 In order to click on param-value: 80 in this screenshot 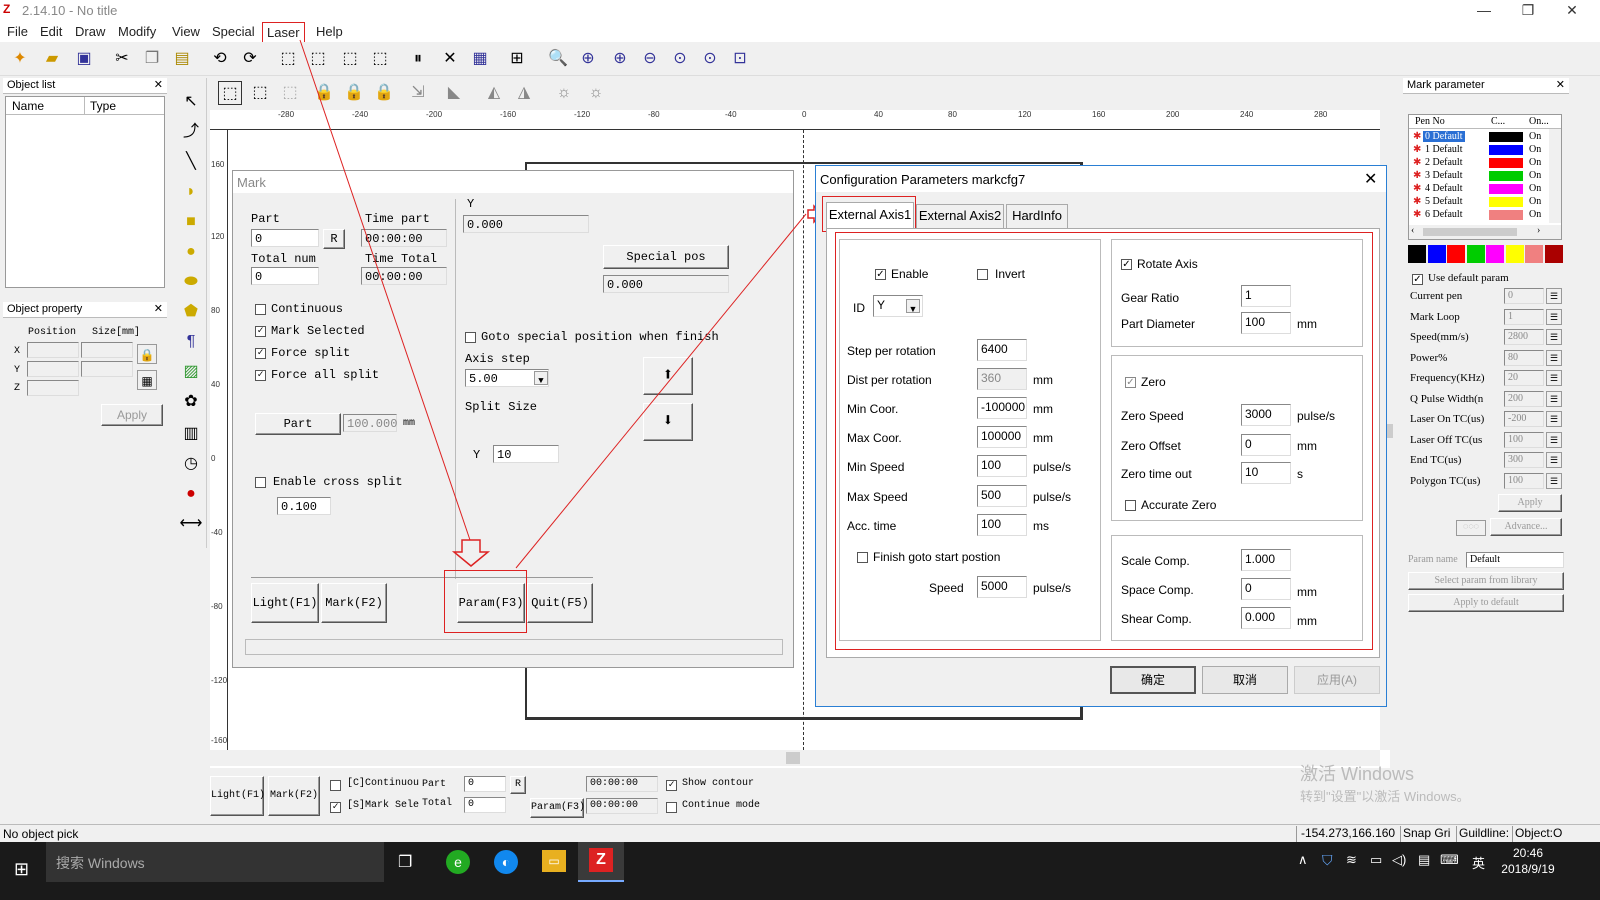, I will do `click(1524, 357)`.